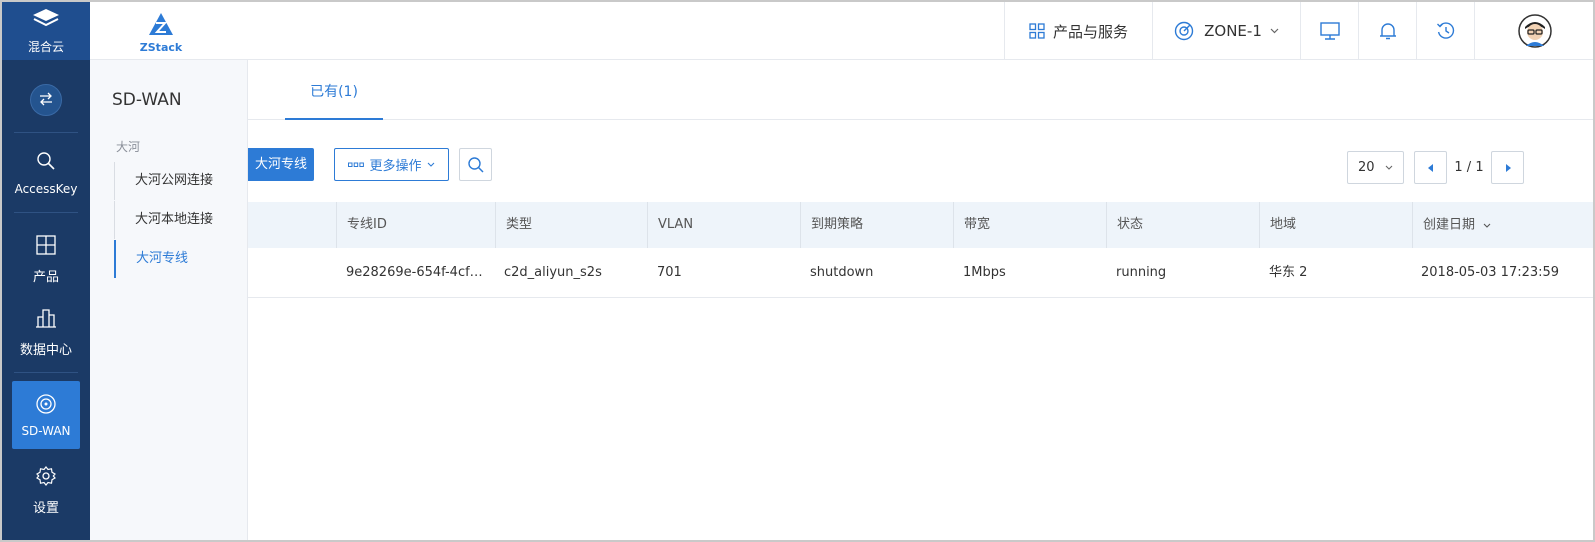  Describe the element at coordinates (334, 90) in the screenshot. I see `tab-existing: 已有(1)` at that location.